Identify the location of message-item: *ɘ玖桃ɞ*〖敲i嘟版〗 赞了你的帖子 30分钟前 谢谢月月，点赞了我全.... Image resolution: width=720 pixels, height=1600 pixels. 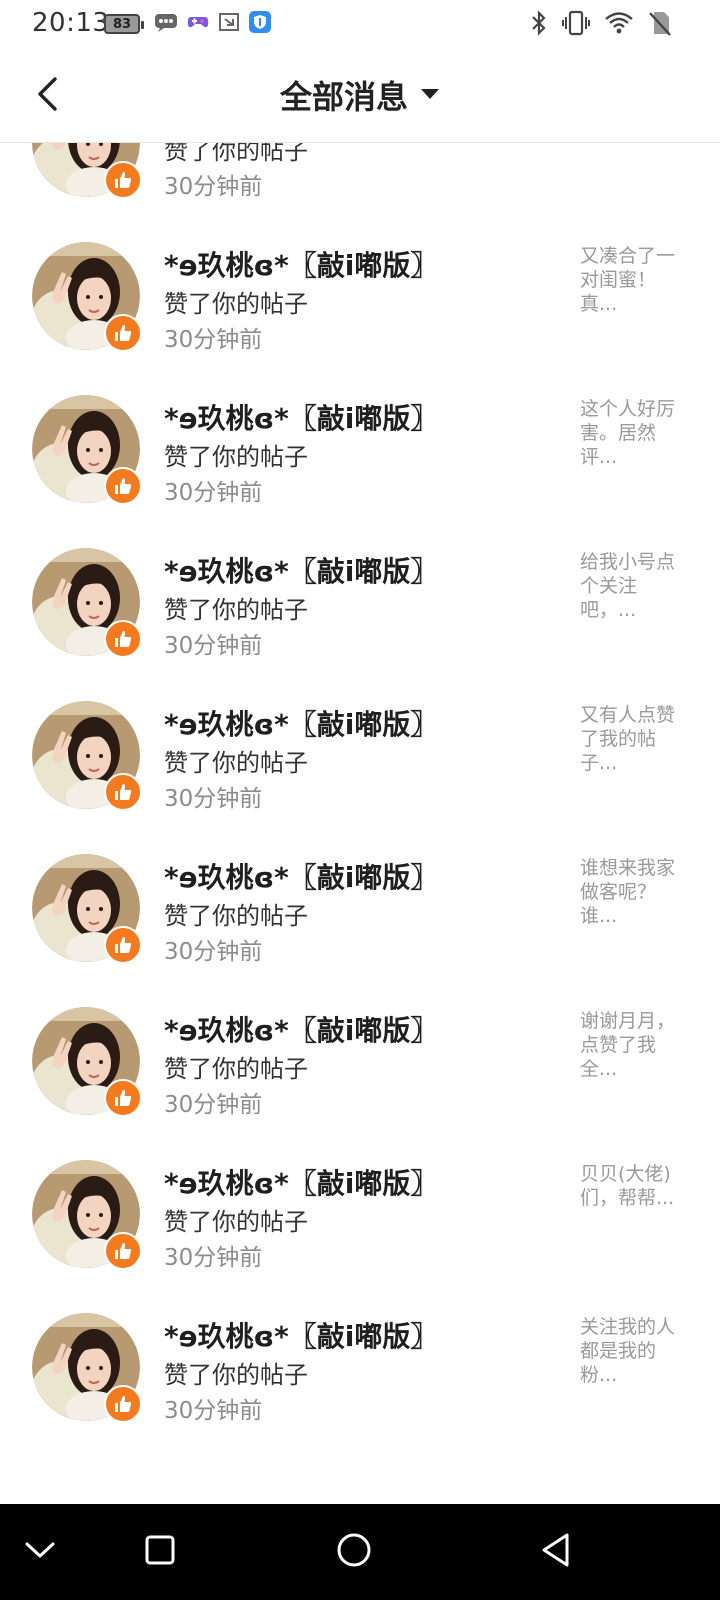
(360, 1053).